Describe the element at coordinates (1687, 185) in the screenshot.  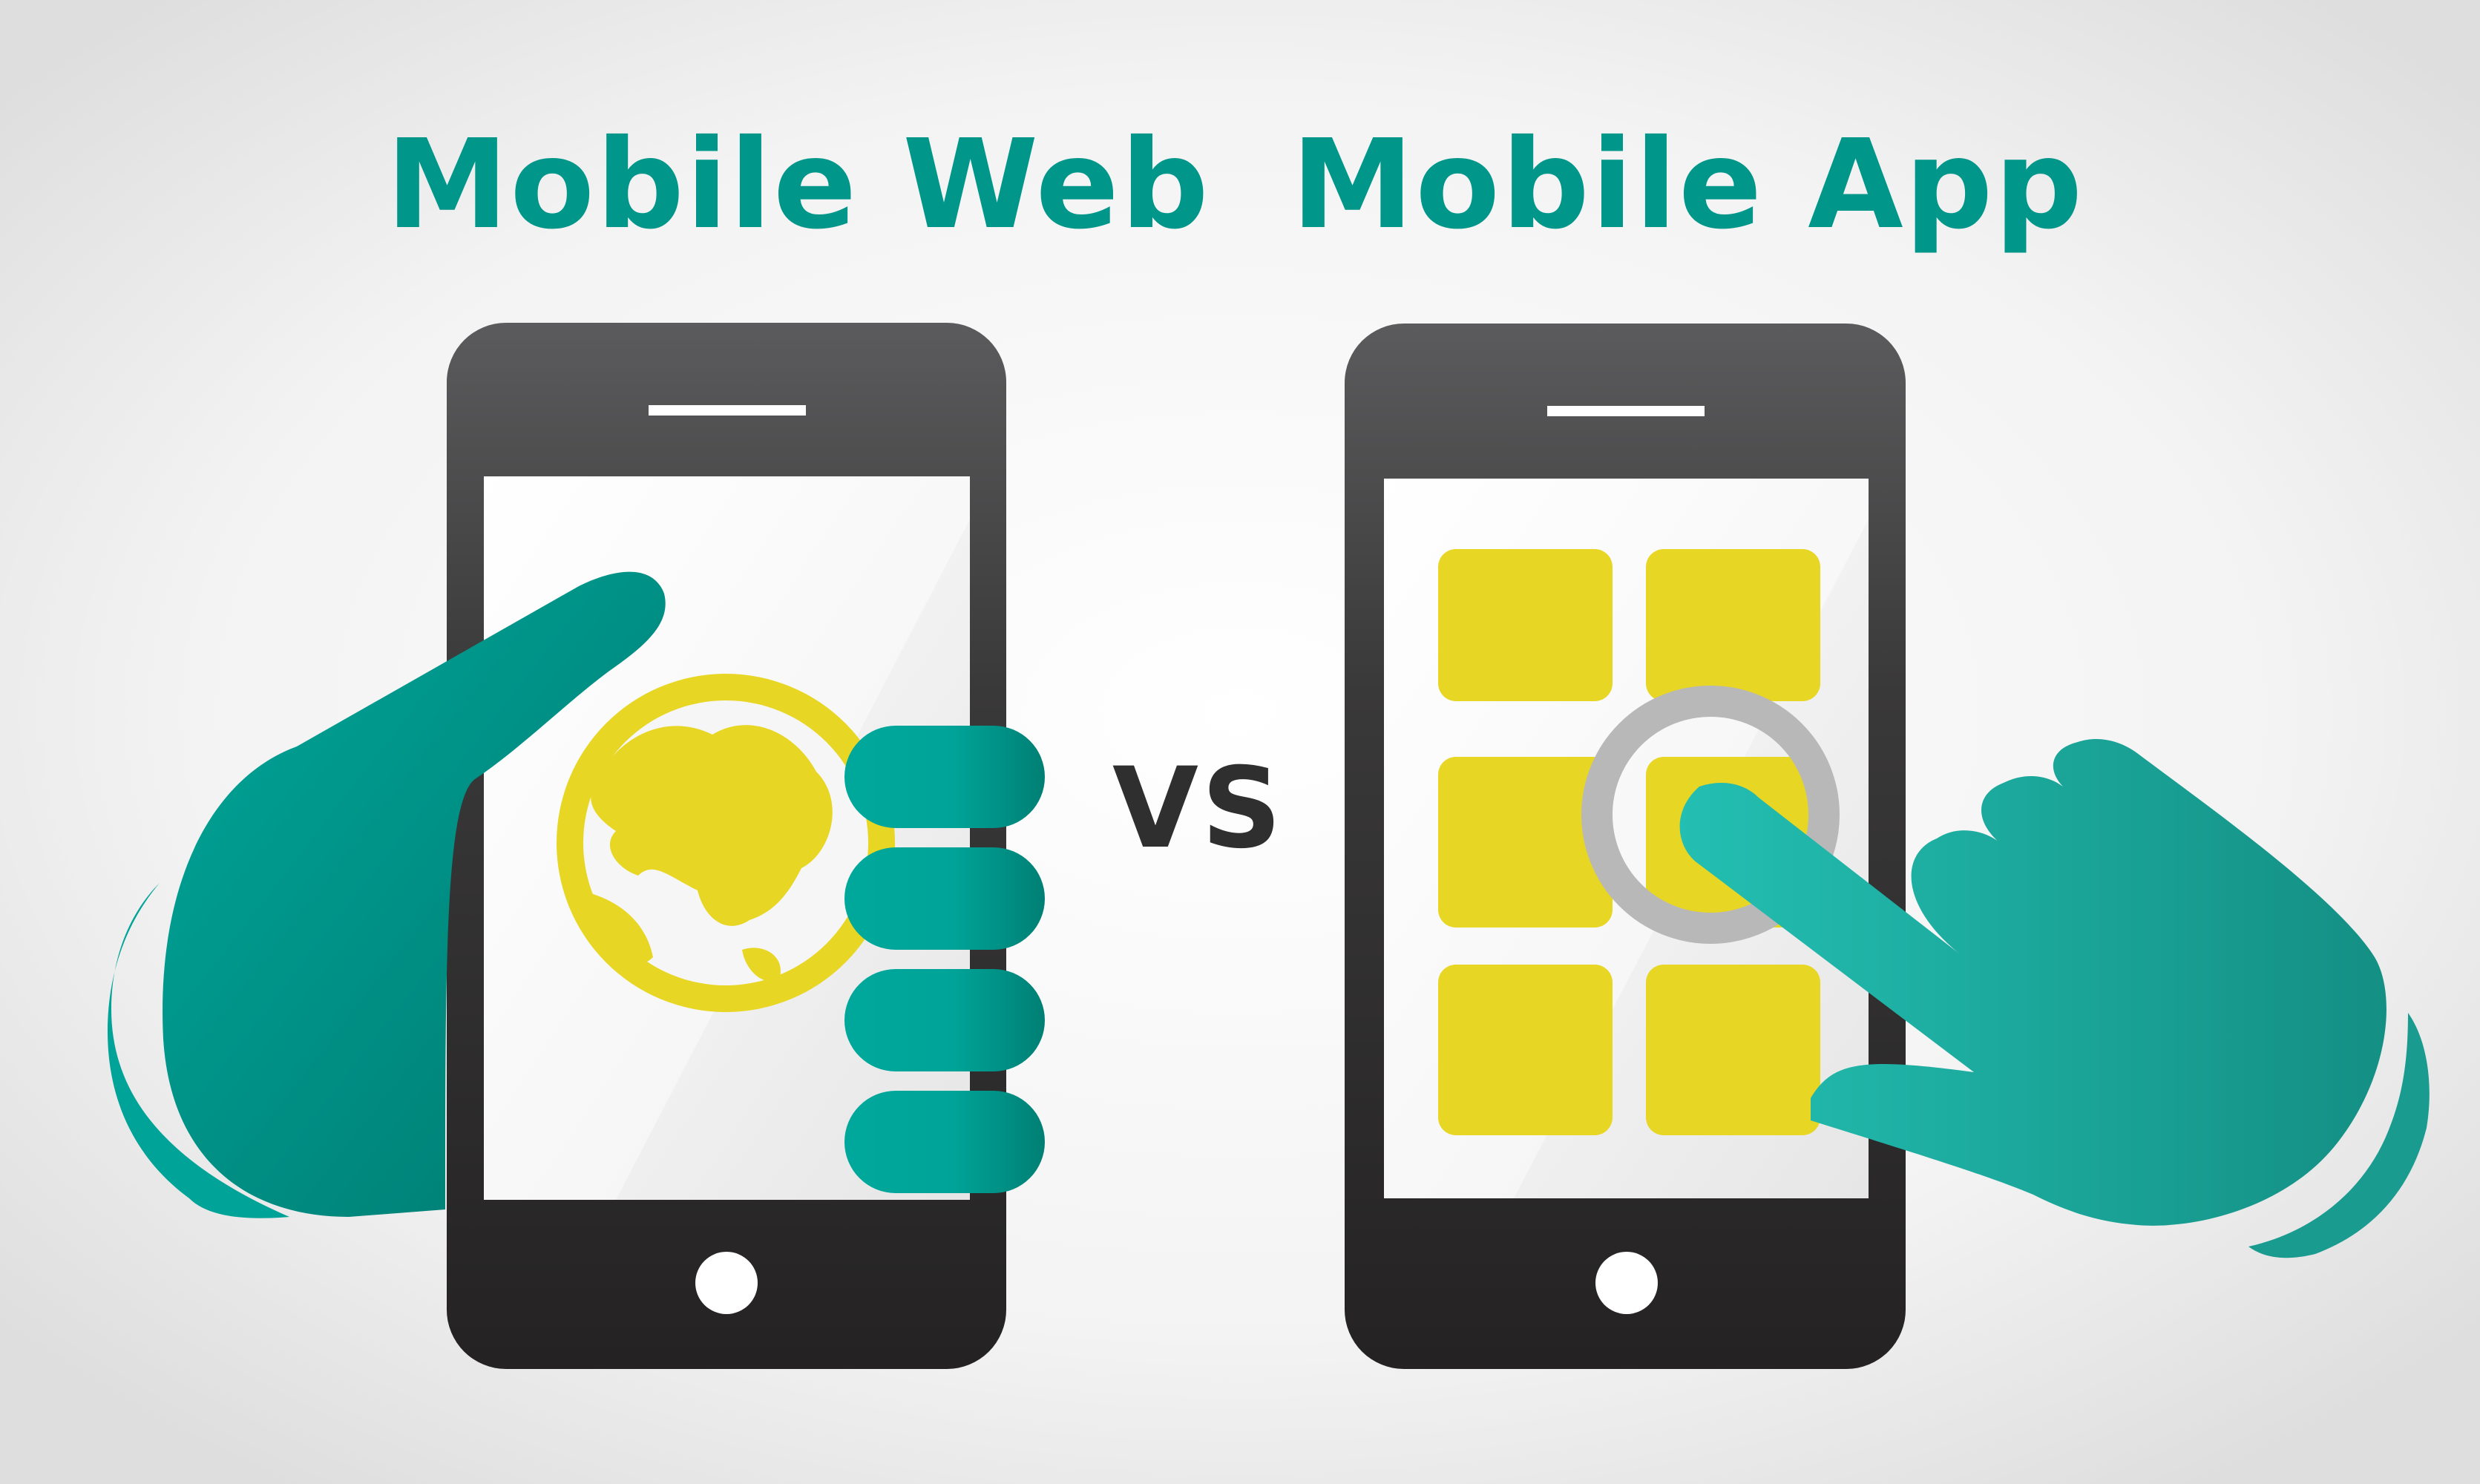
I see `title-mobile-app: Mobile App` at that location.